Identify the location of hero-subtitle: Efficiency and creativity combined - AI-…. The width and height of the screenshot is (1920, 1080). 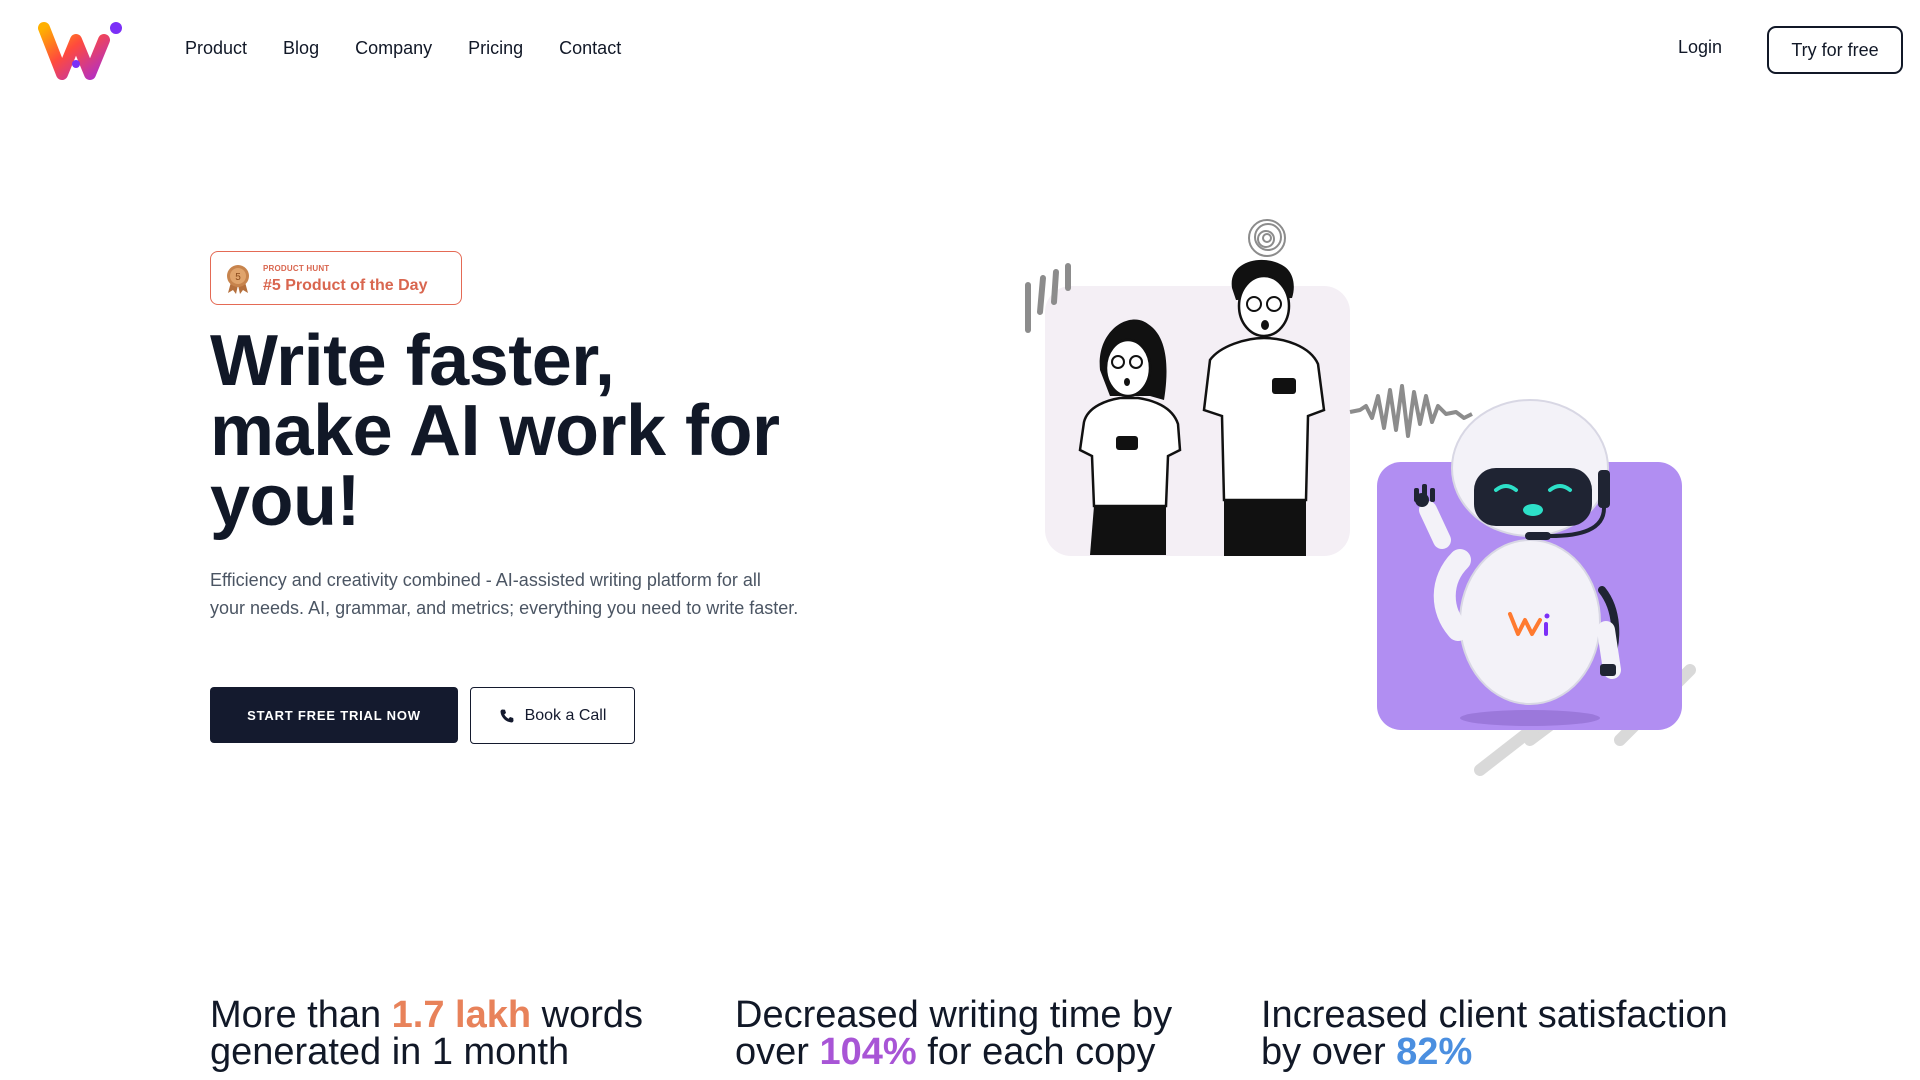
(504, 594).